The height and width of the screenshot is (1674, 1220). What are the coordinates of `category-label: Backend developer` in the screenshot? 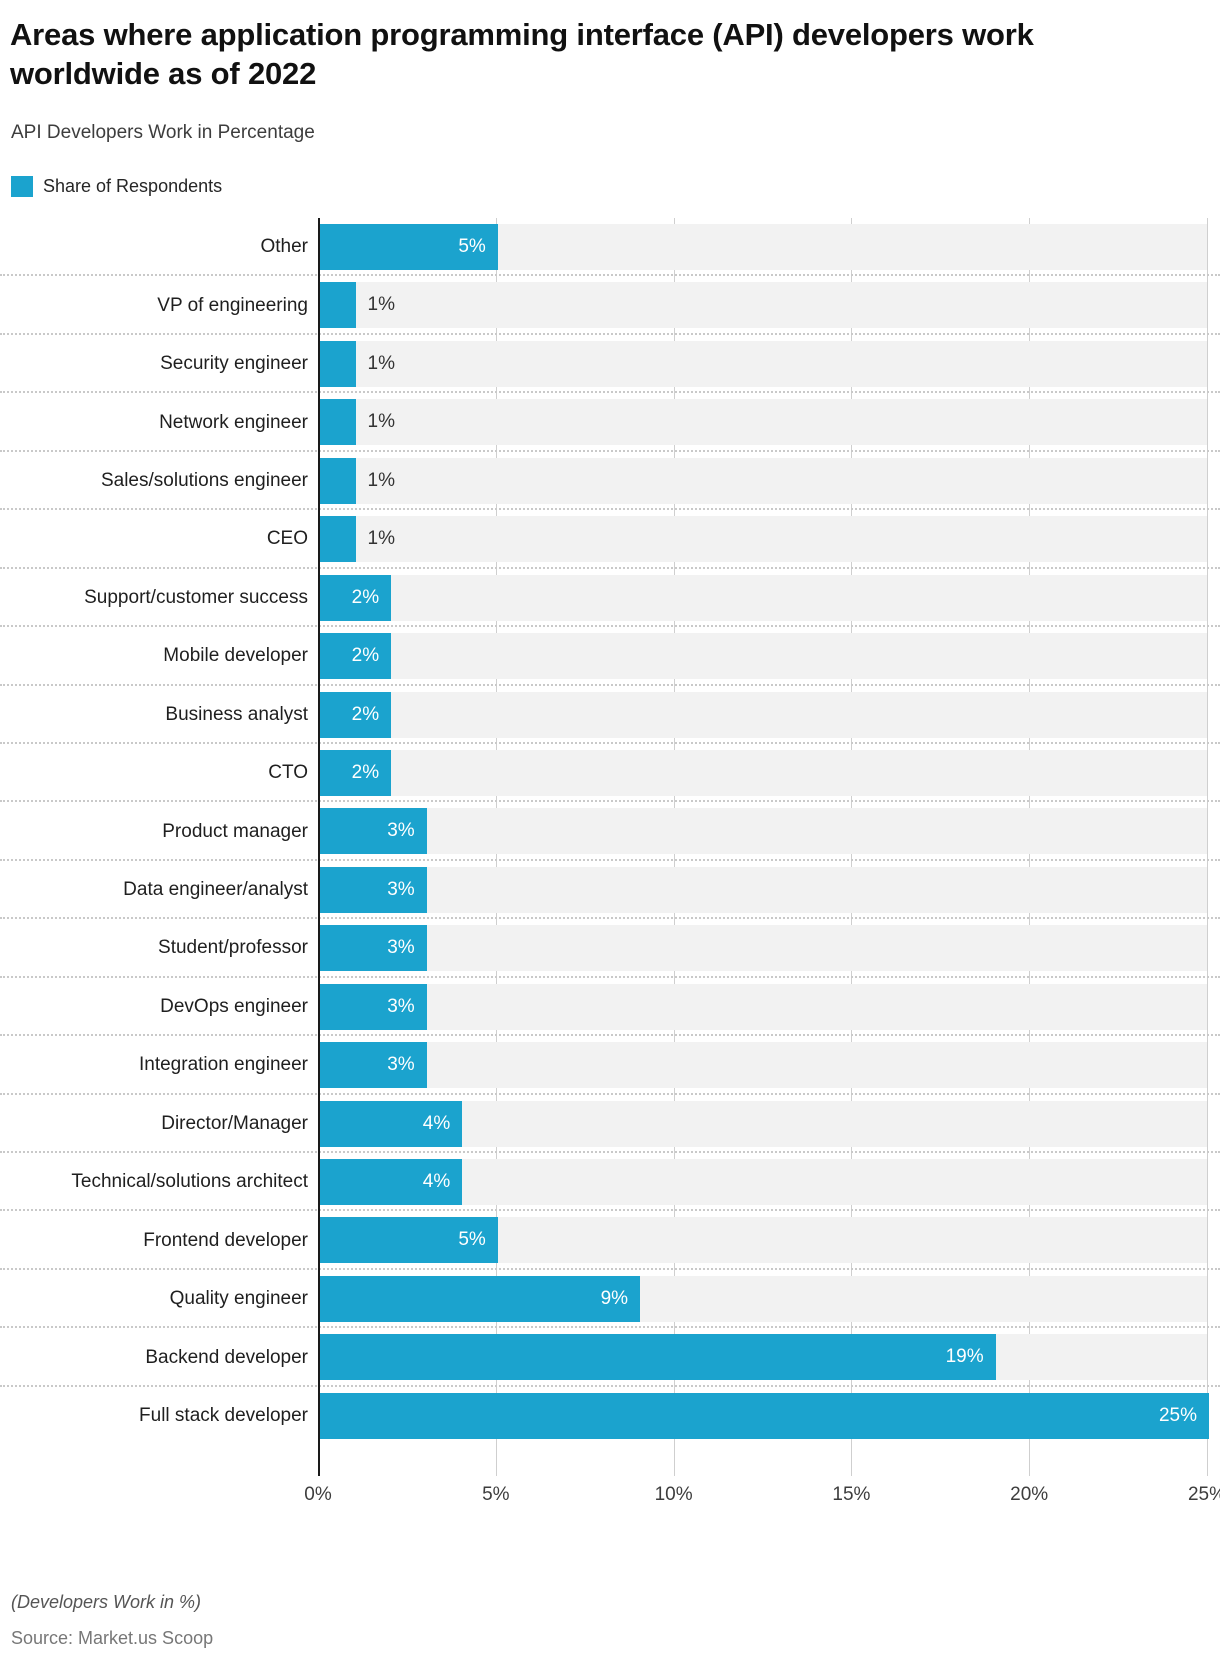 It's located at (226, 1357).